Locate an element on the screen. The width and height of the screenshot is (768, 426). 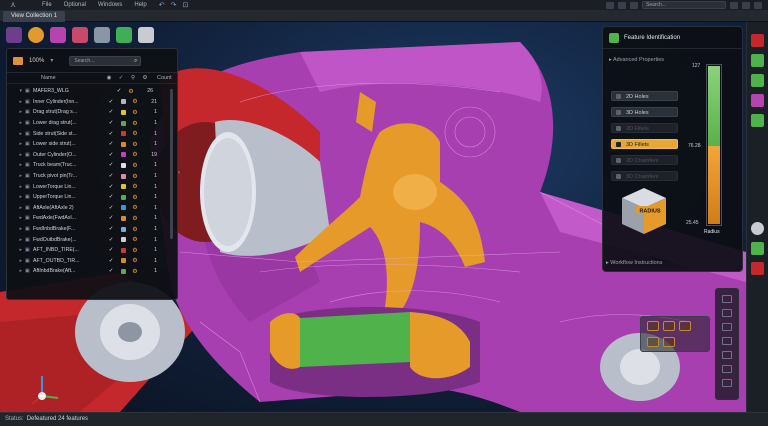
tree-row: ▸ ▣ Lower drag strut(... ✓ ⚙ 1 is located at coordinates (88, 123).